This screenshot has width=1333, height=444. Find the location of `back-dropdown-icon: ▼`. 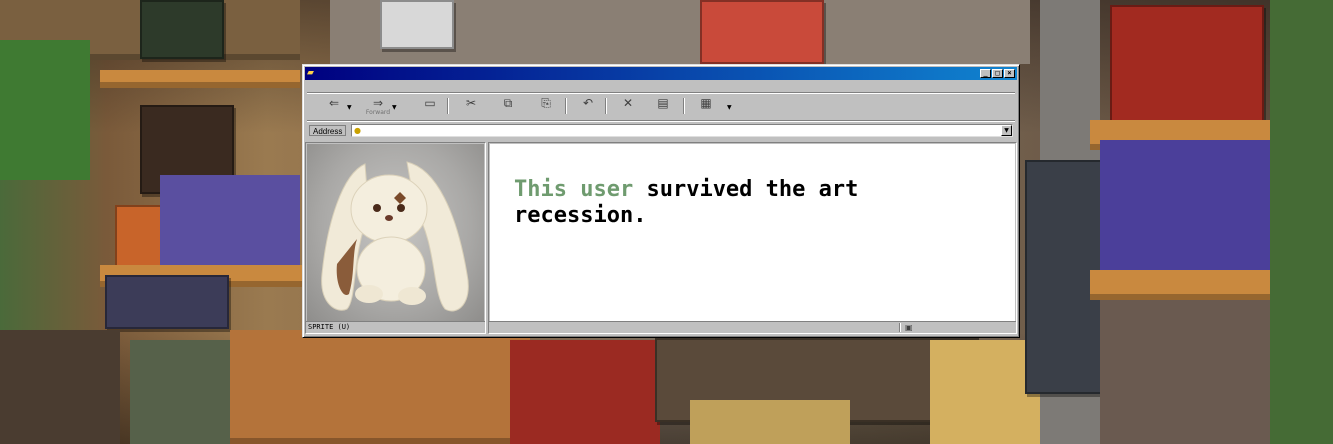

back-dropdown-icon: ▼ is located at coordinates (349, 107).